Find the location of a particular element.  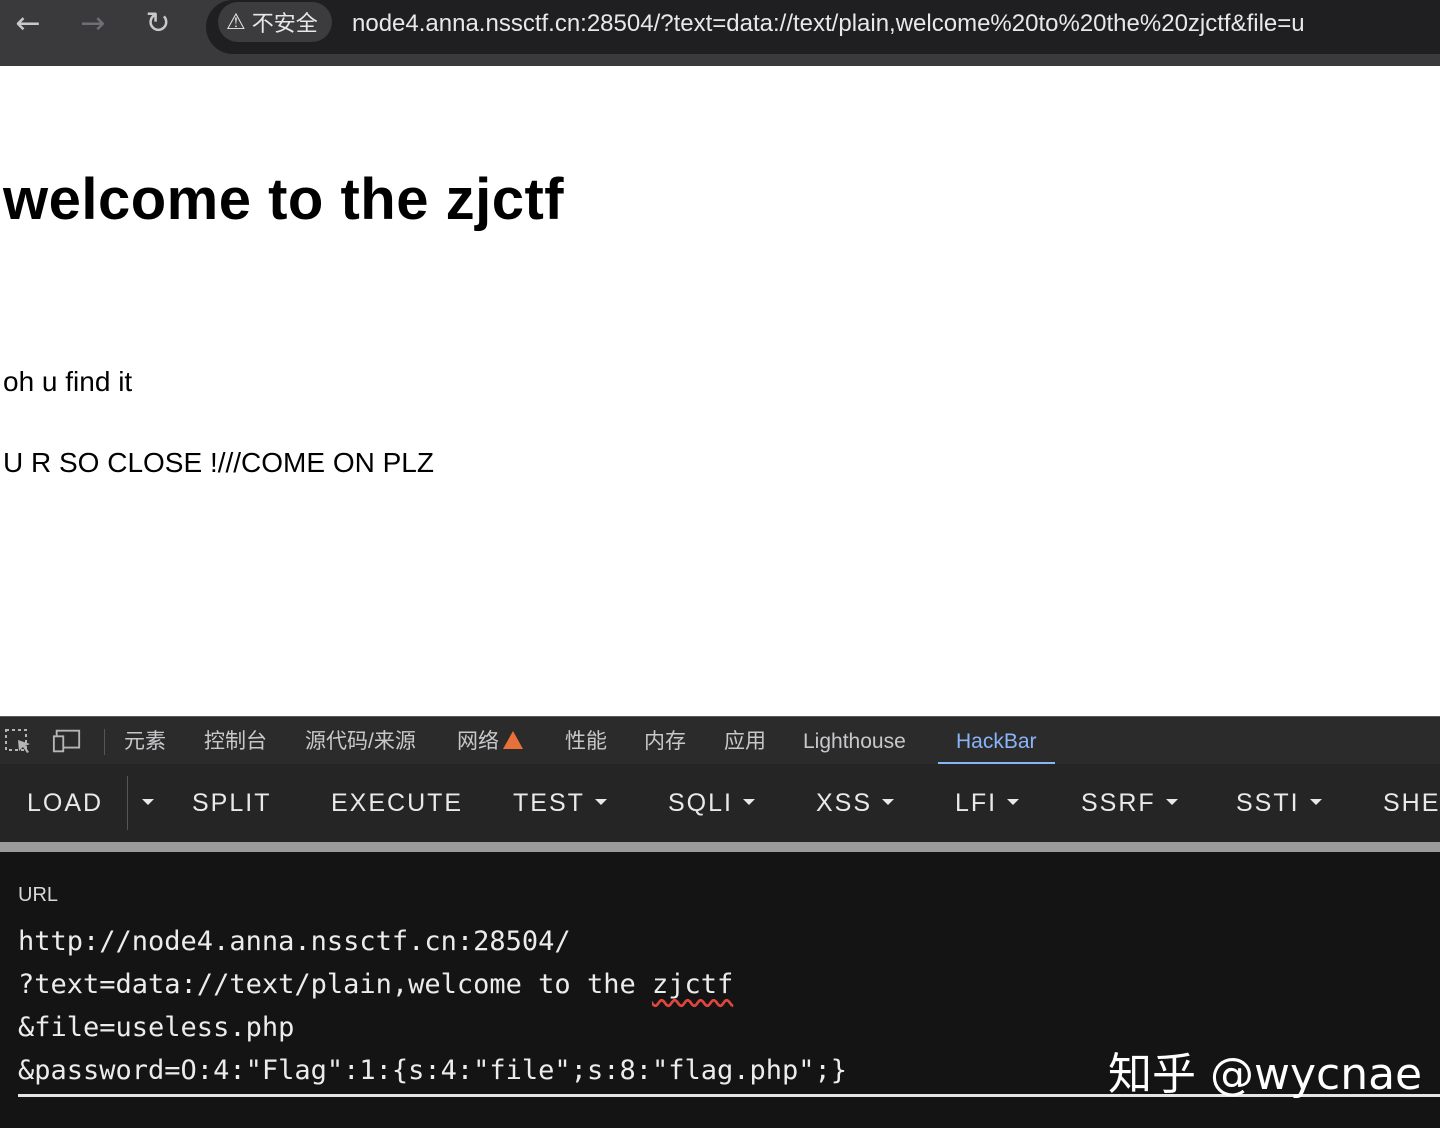

sqli-menu-button: SQLI is located at coordinates (711, 803).